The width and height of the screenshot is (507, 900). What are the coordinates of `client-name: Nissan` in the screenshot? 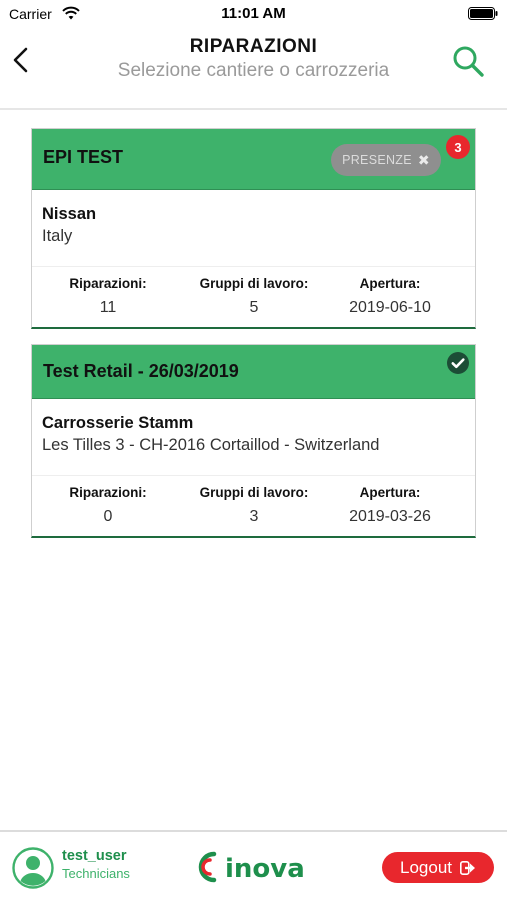 It's located at (69, 214).